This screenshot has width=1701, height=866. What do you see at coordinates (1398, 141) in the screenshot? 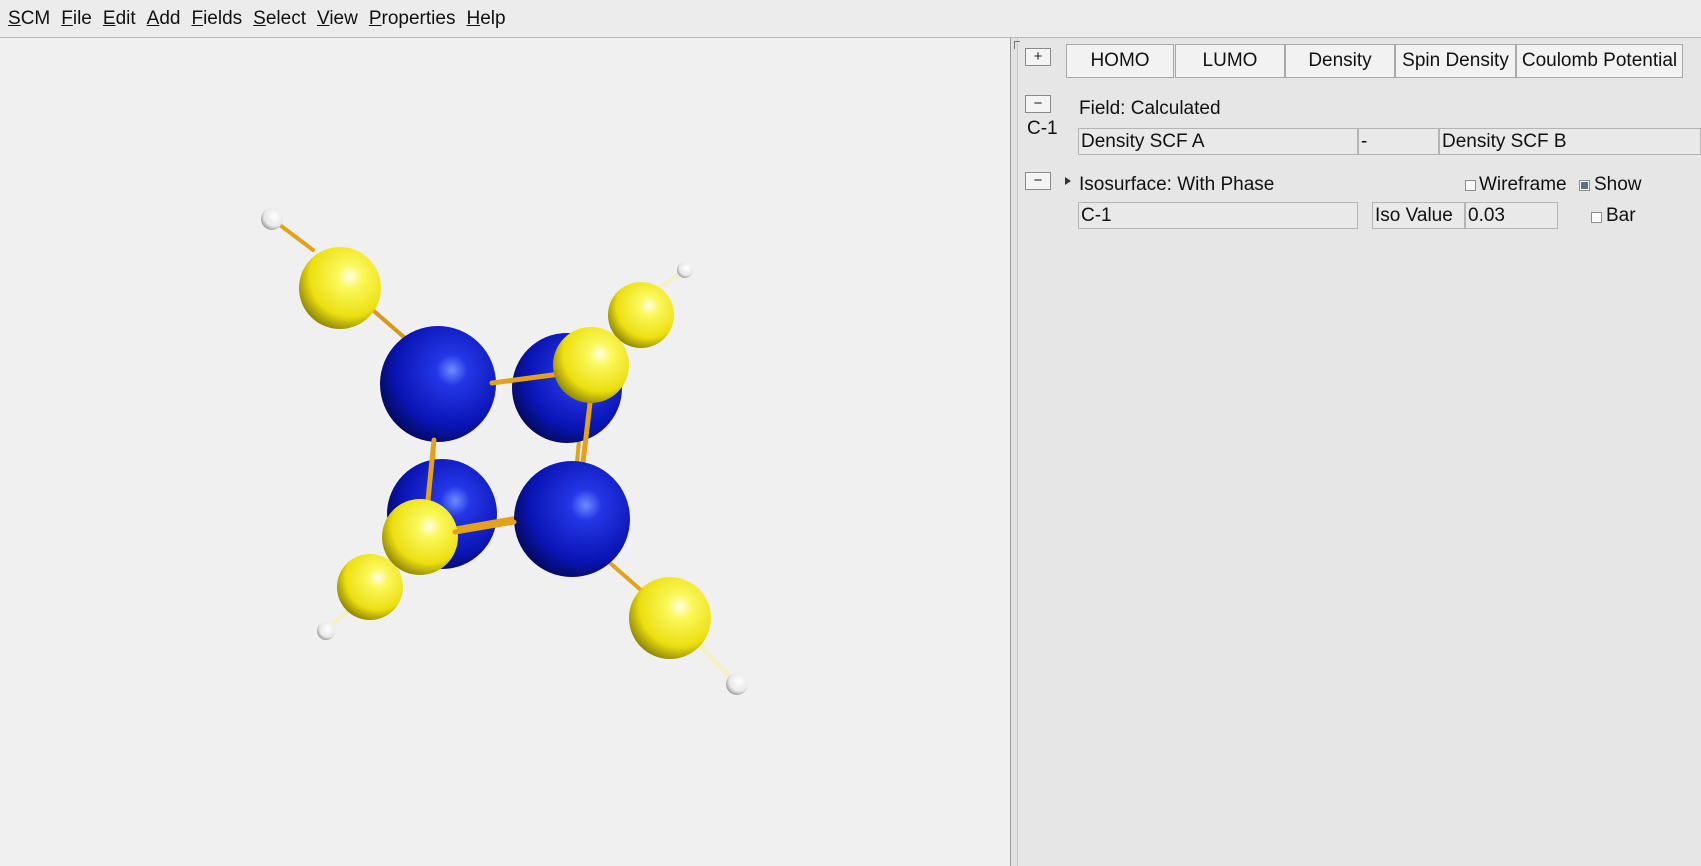
I see `field-operator: -` at bounding box center [1398, 141].